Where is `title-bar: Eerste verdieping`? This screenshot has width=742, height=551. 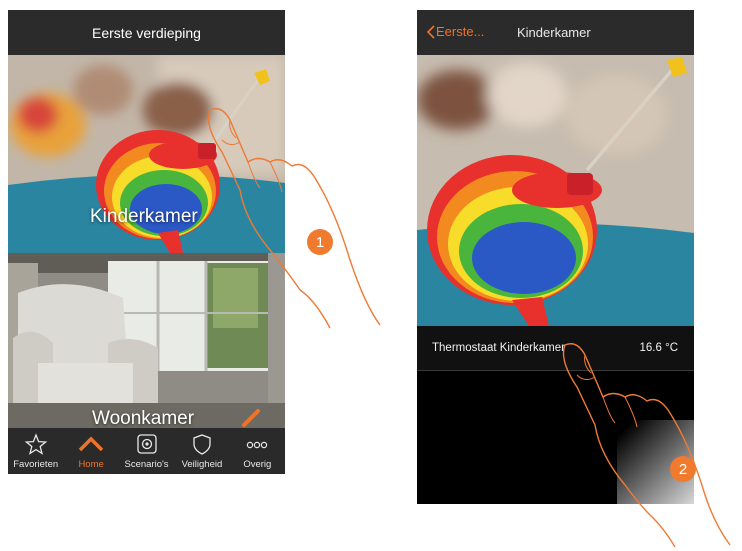
title-bar: Eerste verdieping is located at coordinates (146, 32).